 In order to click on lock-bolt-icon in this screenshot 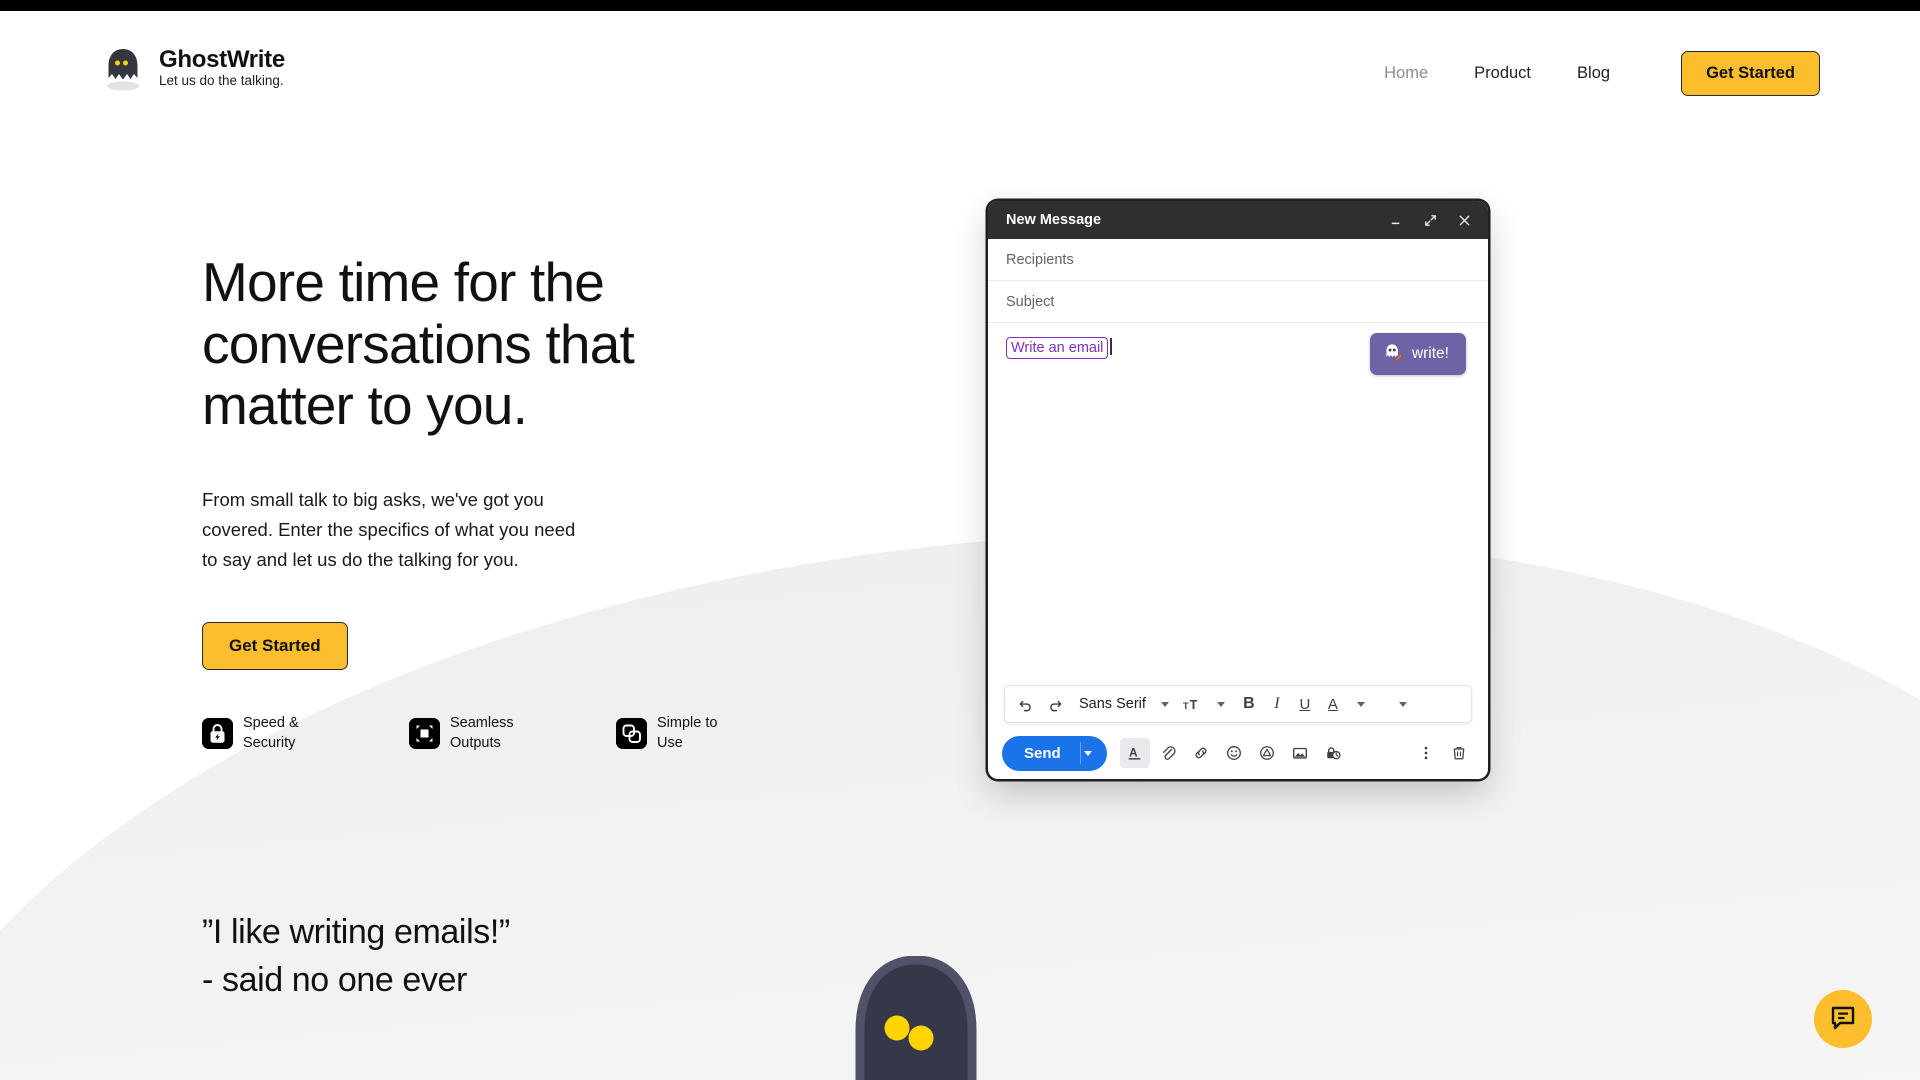, I will do `click(217, 734)`.